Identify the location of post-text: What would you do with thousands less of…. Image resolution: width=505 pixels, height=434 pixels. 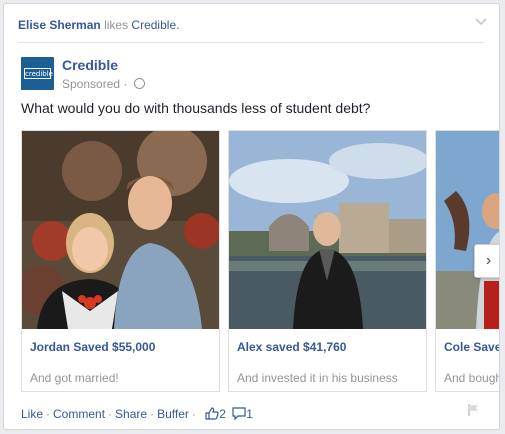
(196, 108).